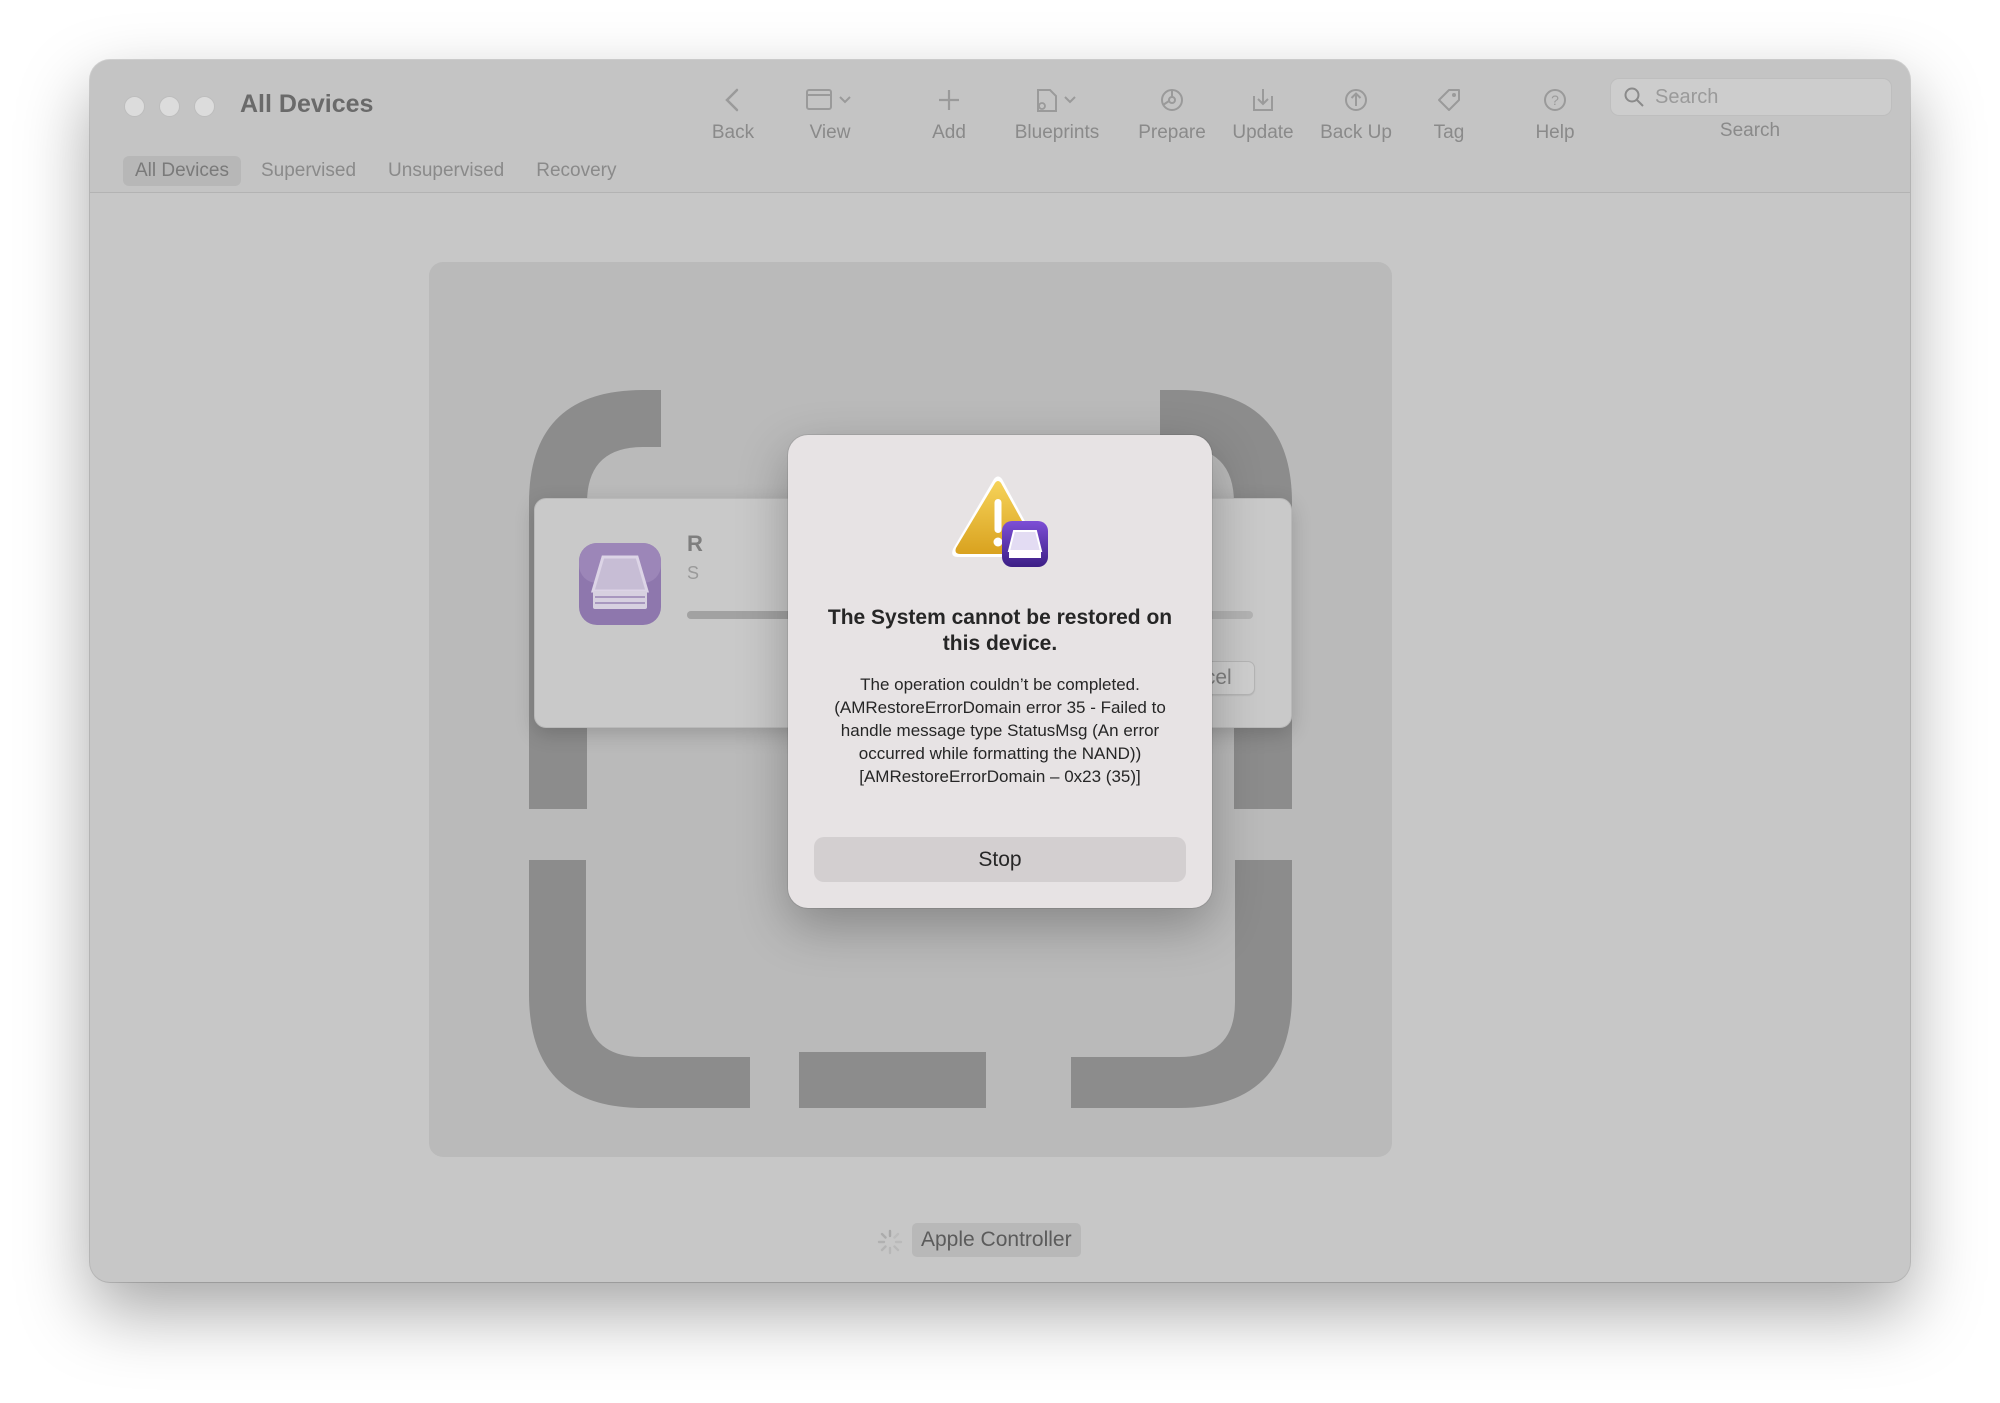 The width and height of the screenshot is (2000, 1403). Describe the element at coordinates (1000, 859) in the screenshot. I see `stop-button: Stop` at that location.